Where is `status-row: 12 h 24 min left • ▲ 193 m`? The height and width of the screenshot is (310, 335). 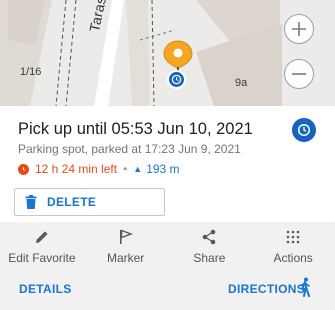
status-row: 12 h 24 min left • ▲ 193 m is located at coordinates (99, 169).